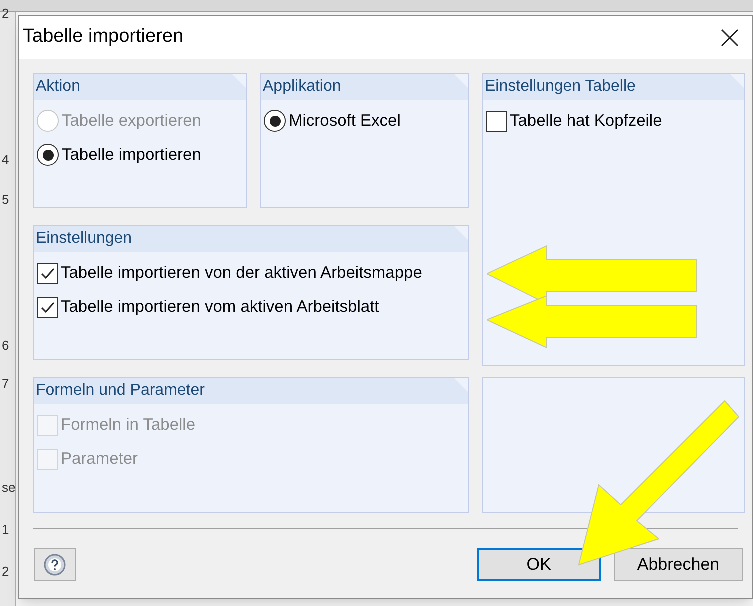 The width and height of the screenshot is (753, 606). Describe the element at coordinates (6, 346) in the screenshot. I see `row-number: 6` at that location.